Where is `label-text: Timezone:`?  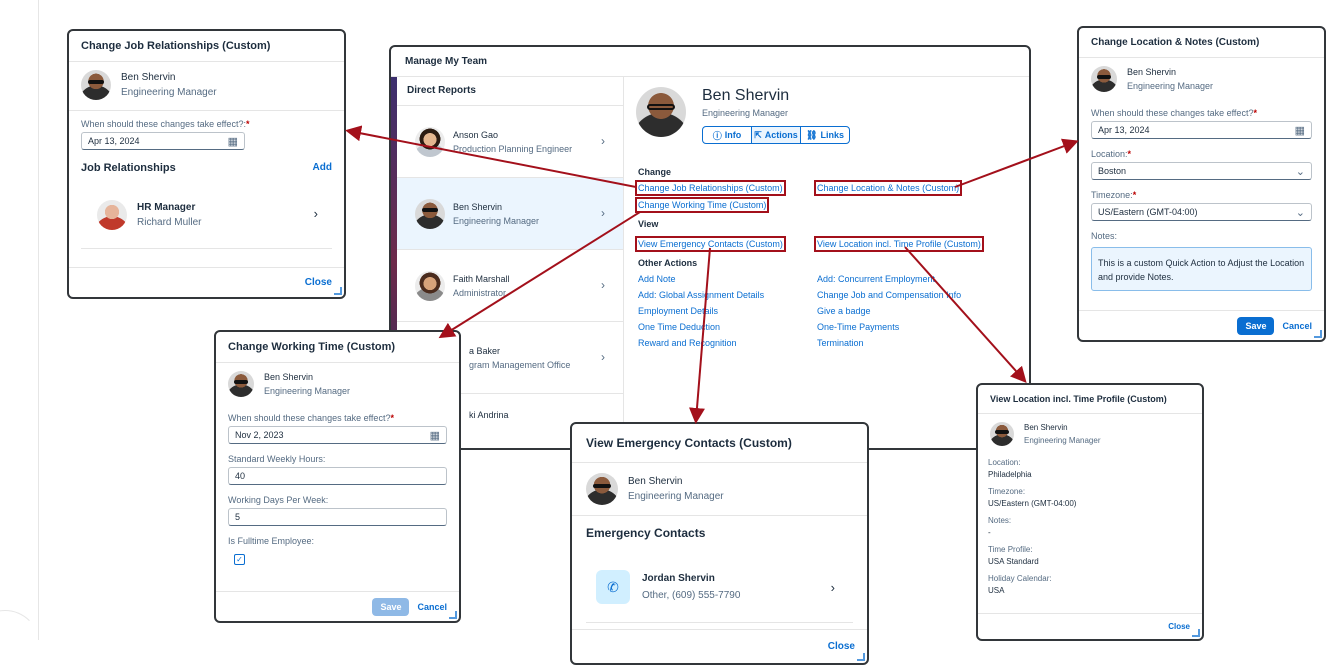 label-text: Timezone: is located at coordinates (1112, 195).